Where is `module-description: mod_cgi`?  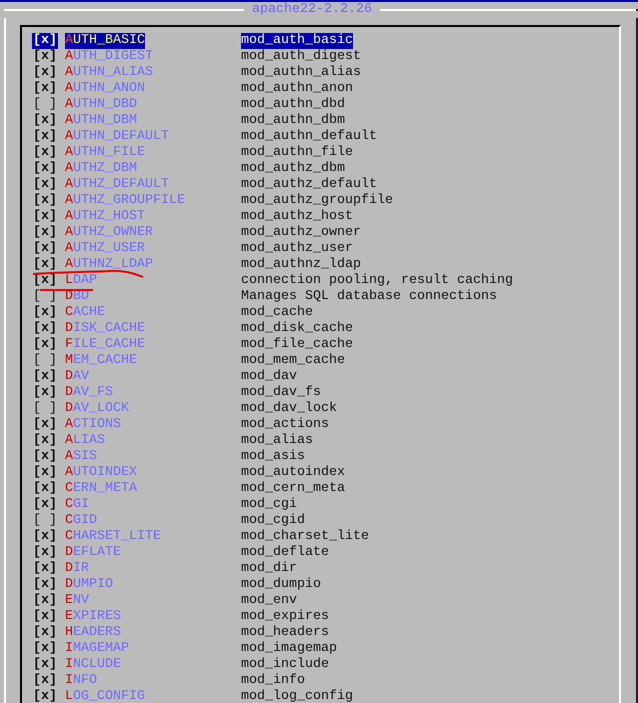
module-description: mod_cgi is located at coordinates (269, 505).